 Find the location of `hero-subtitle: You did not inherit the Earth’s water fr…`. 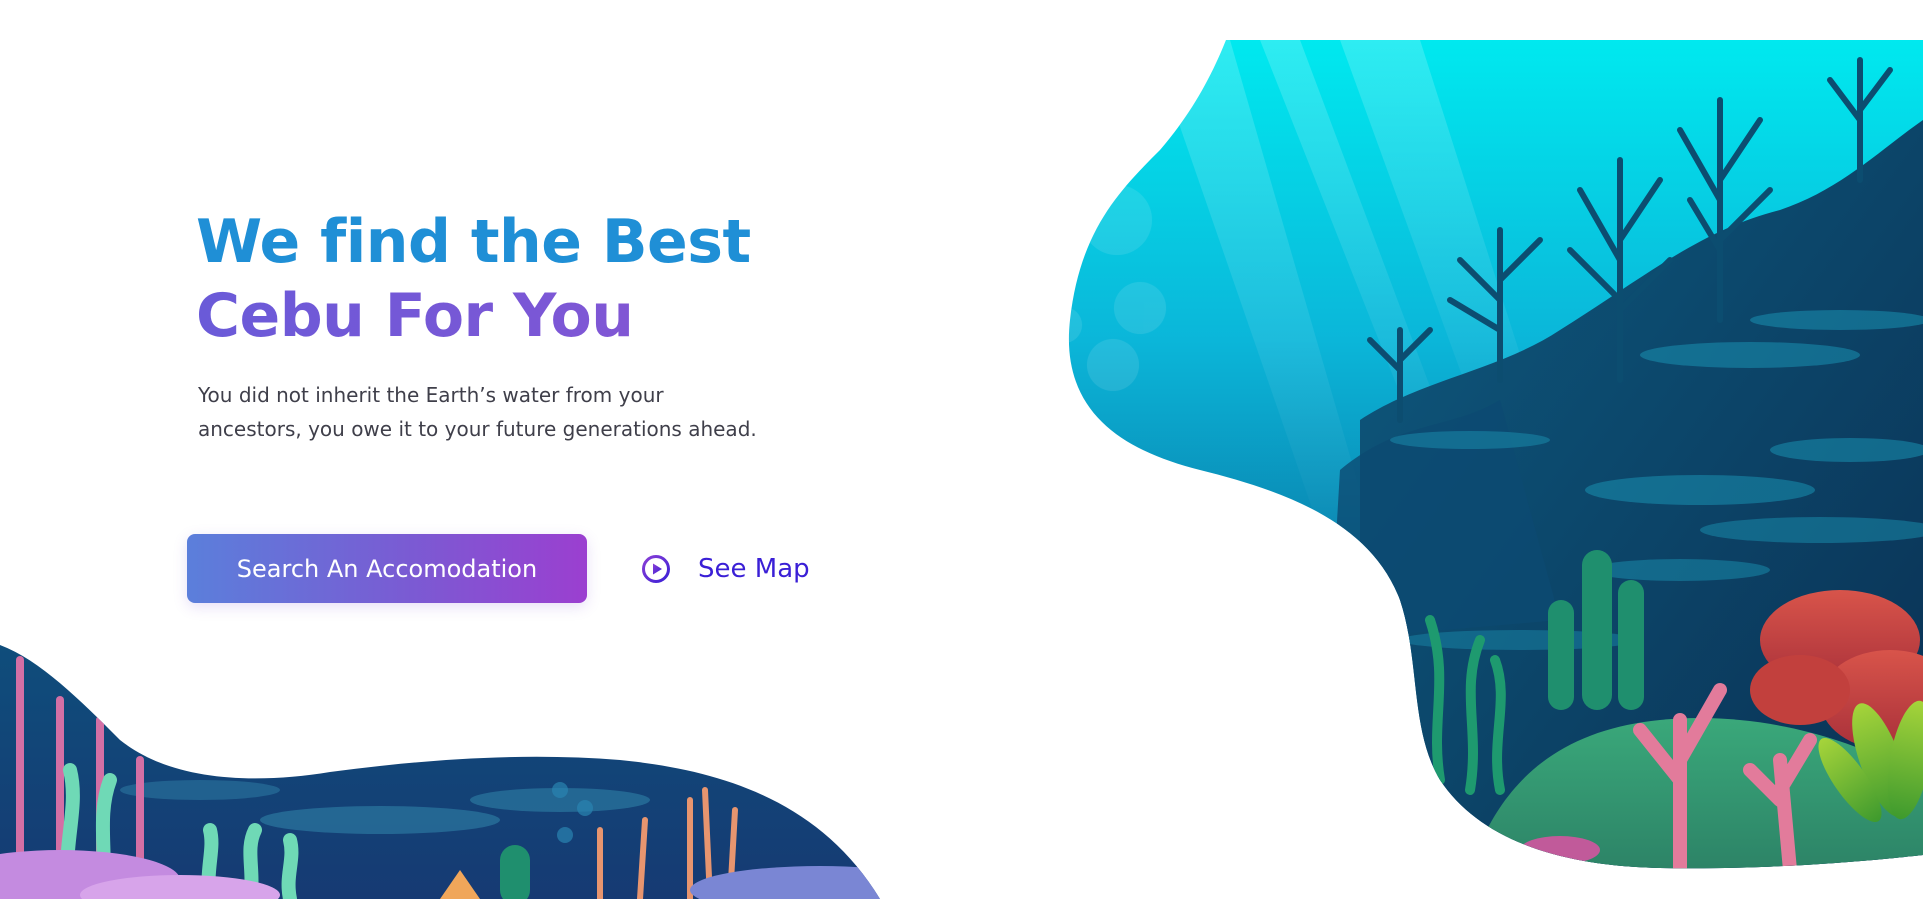

hero-subtitle: You did not inherit the Earth’s water fr… is located at coordinates (508, 412).